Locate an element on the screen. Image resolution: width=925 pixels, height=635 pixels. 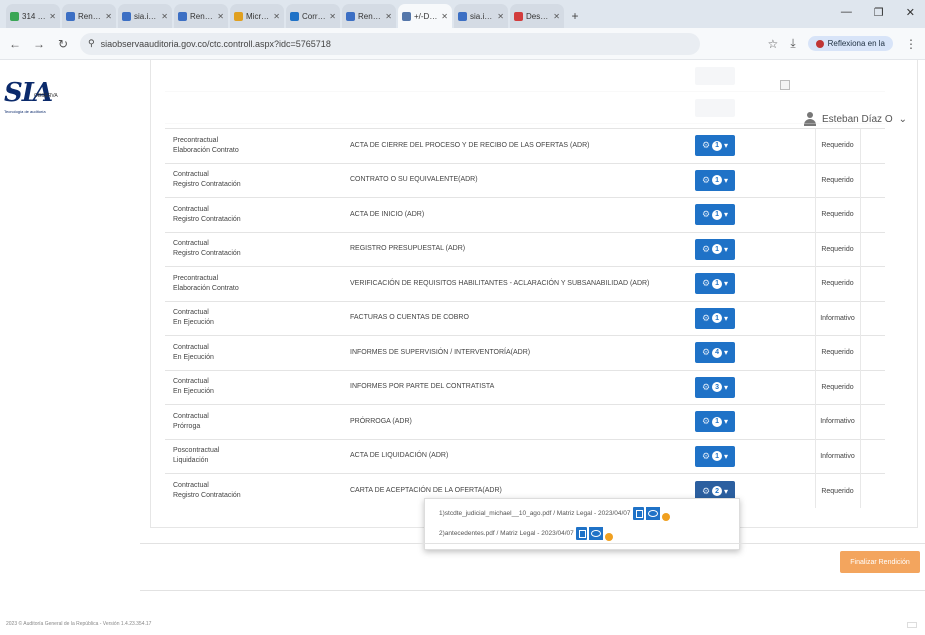
menu-kebab-icon: ⋮ is located at coordinates (911, 44).